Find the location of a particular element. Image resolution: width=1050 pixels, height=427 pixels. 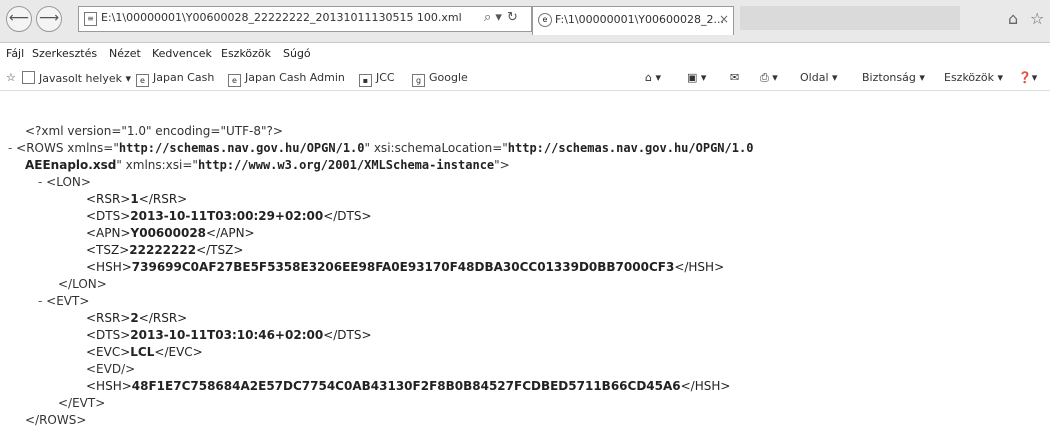

favorites-star-icon: ☆ is located at coordinates (1037, 18).